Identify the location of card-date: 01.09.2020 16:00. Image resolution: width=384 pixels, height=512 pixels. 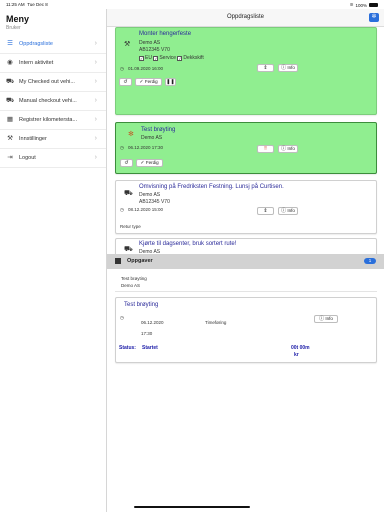
(146, 68).